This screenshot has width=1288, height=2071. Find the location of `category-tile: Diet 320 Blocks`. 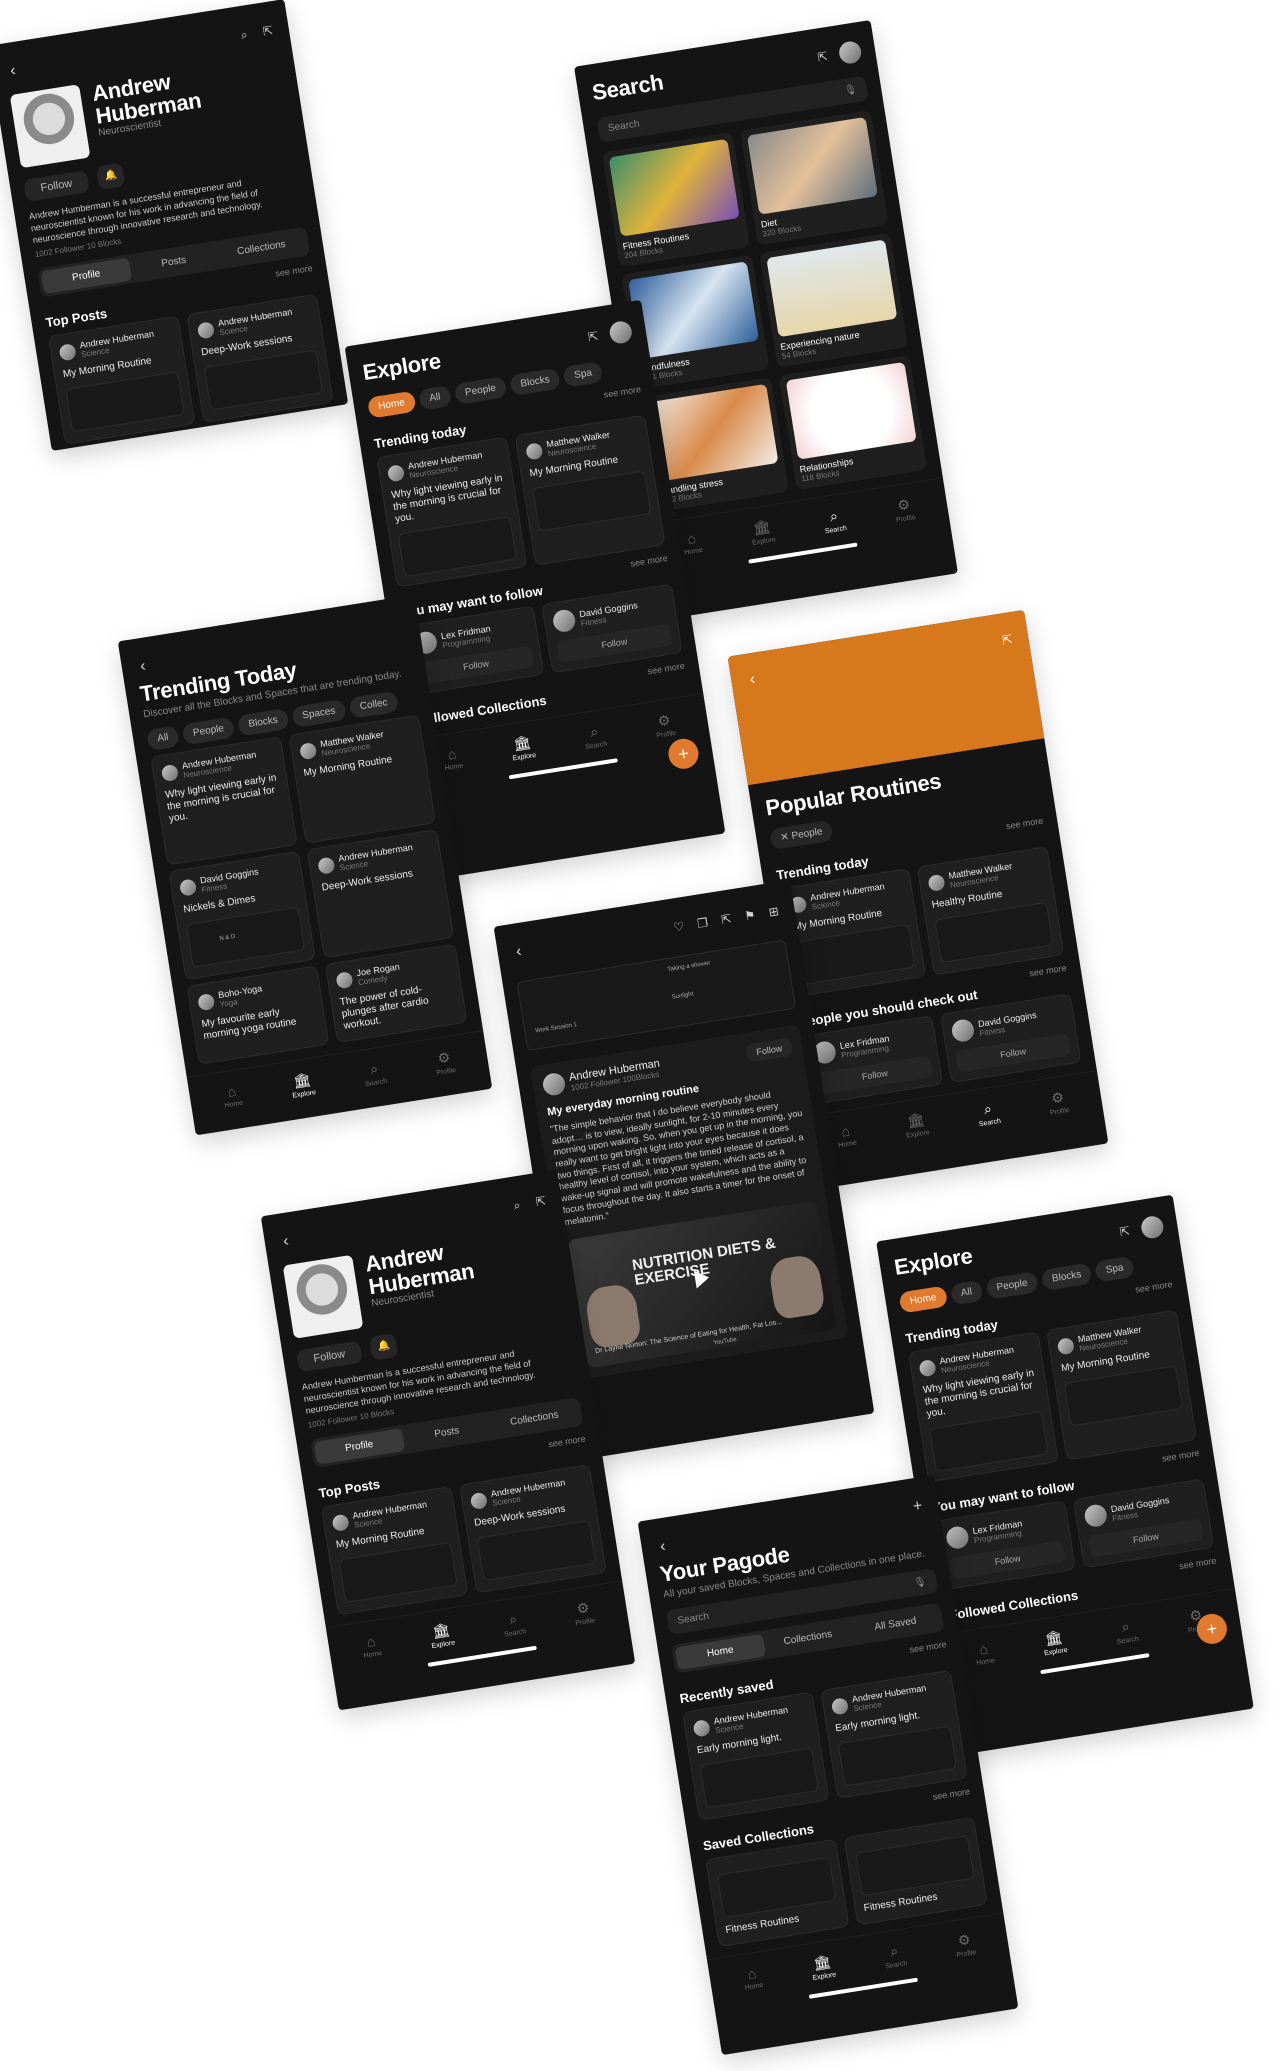

category-tile: Diet 320 Blocks is located at coordinates (814, 178).